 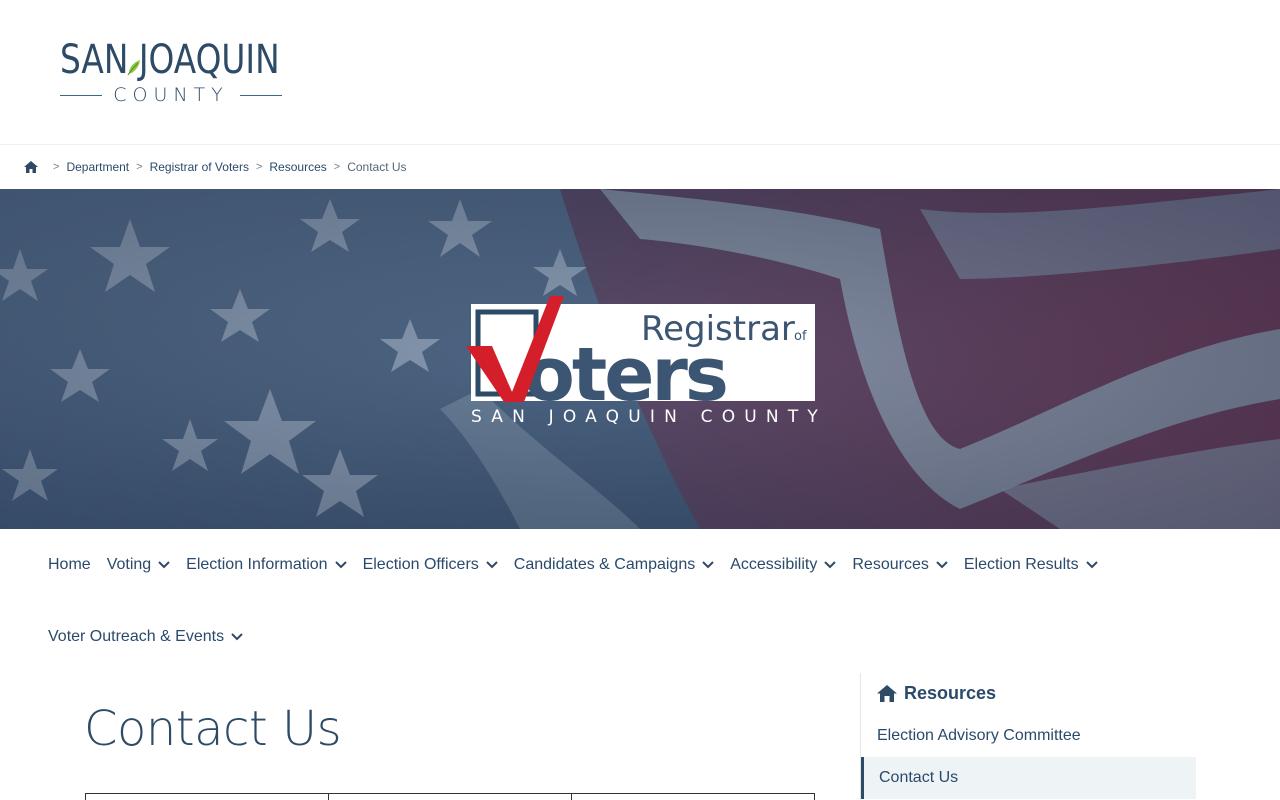 I want to click on sidebar-heading-label: Resources, so click(x=950, y=693).